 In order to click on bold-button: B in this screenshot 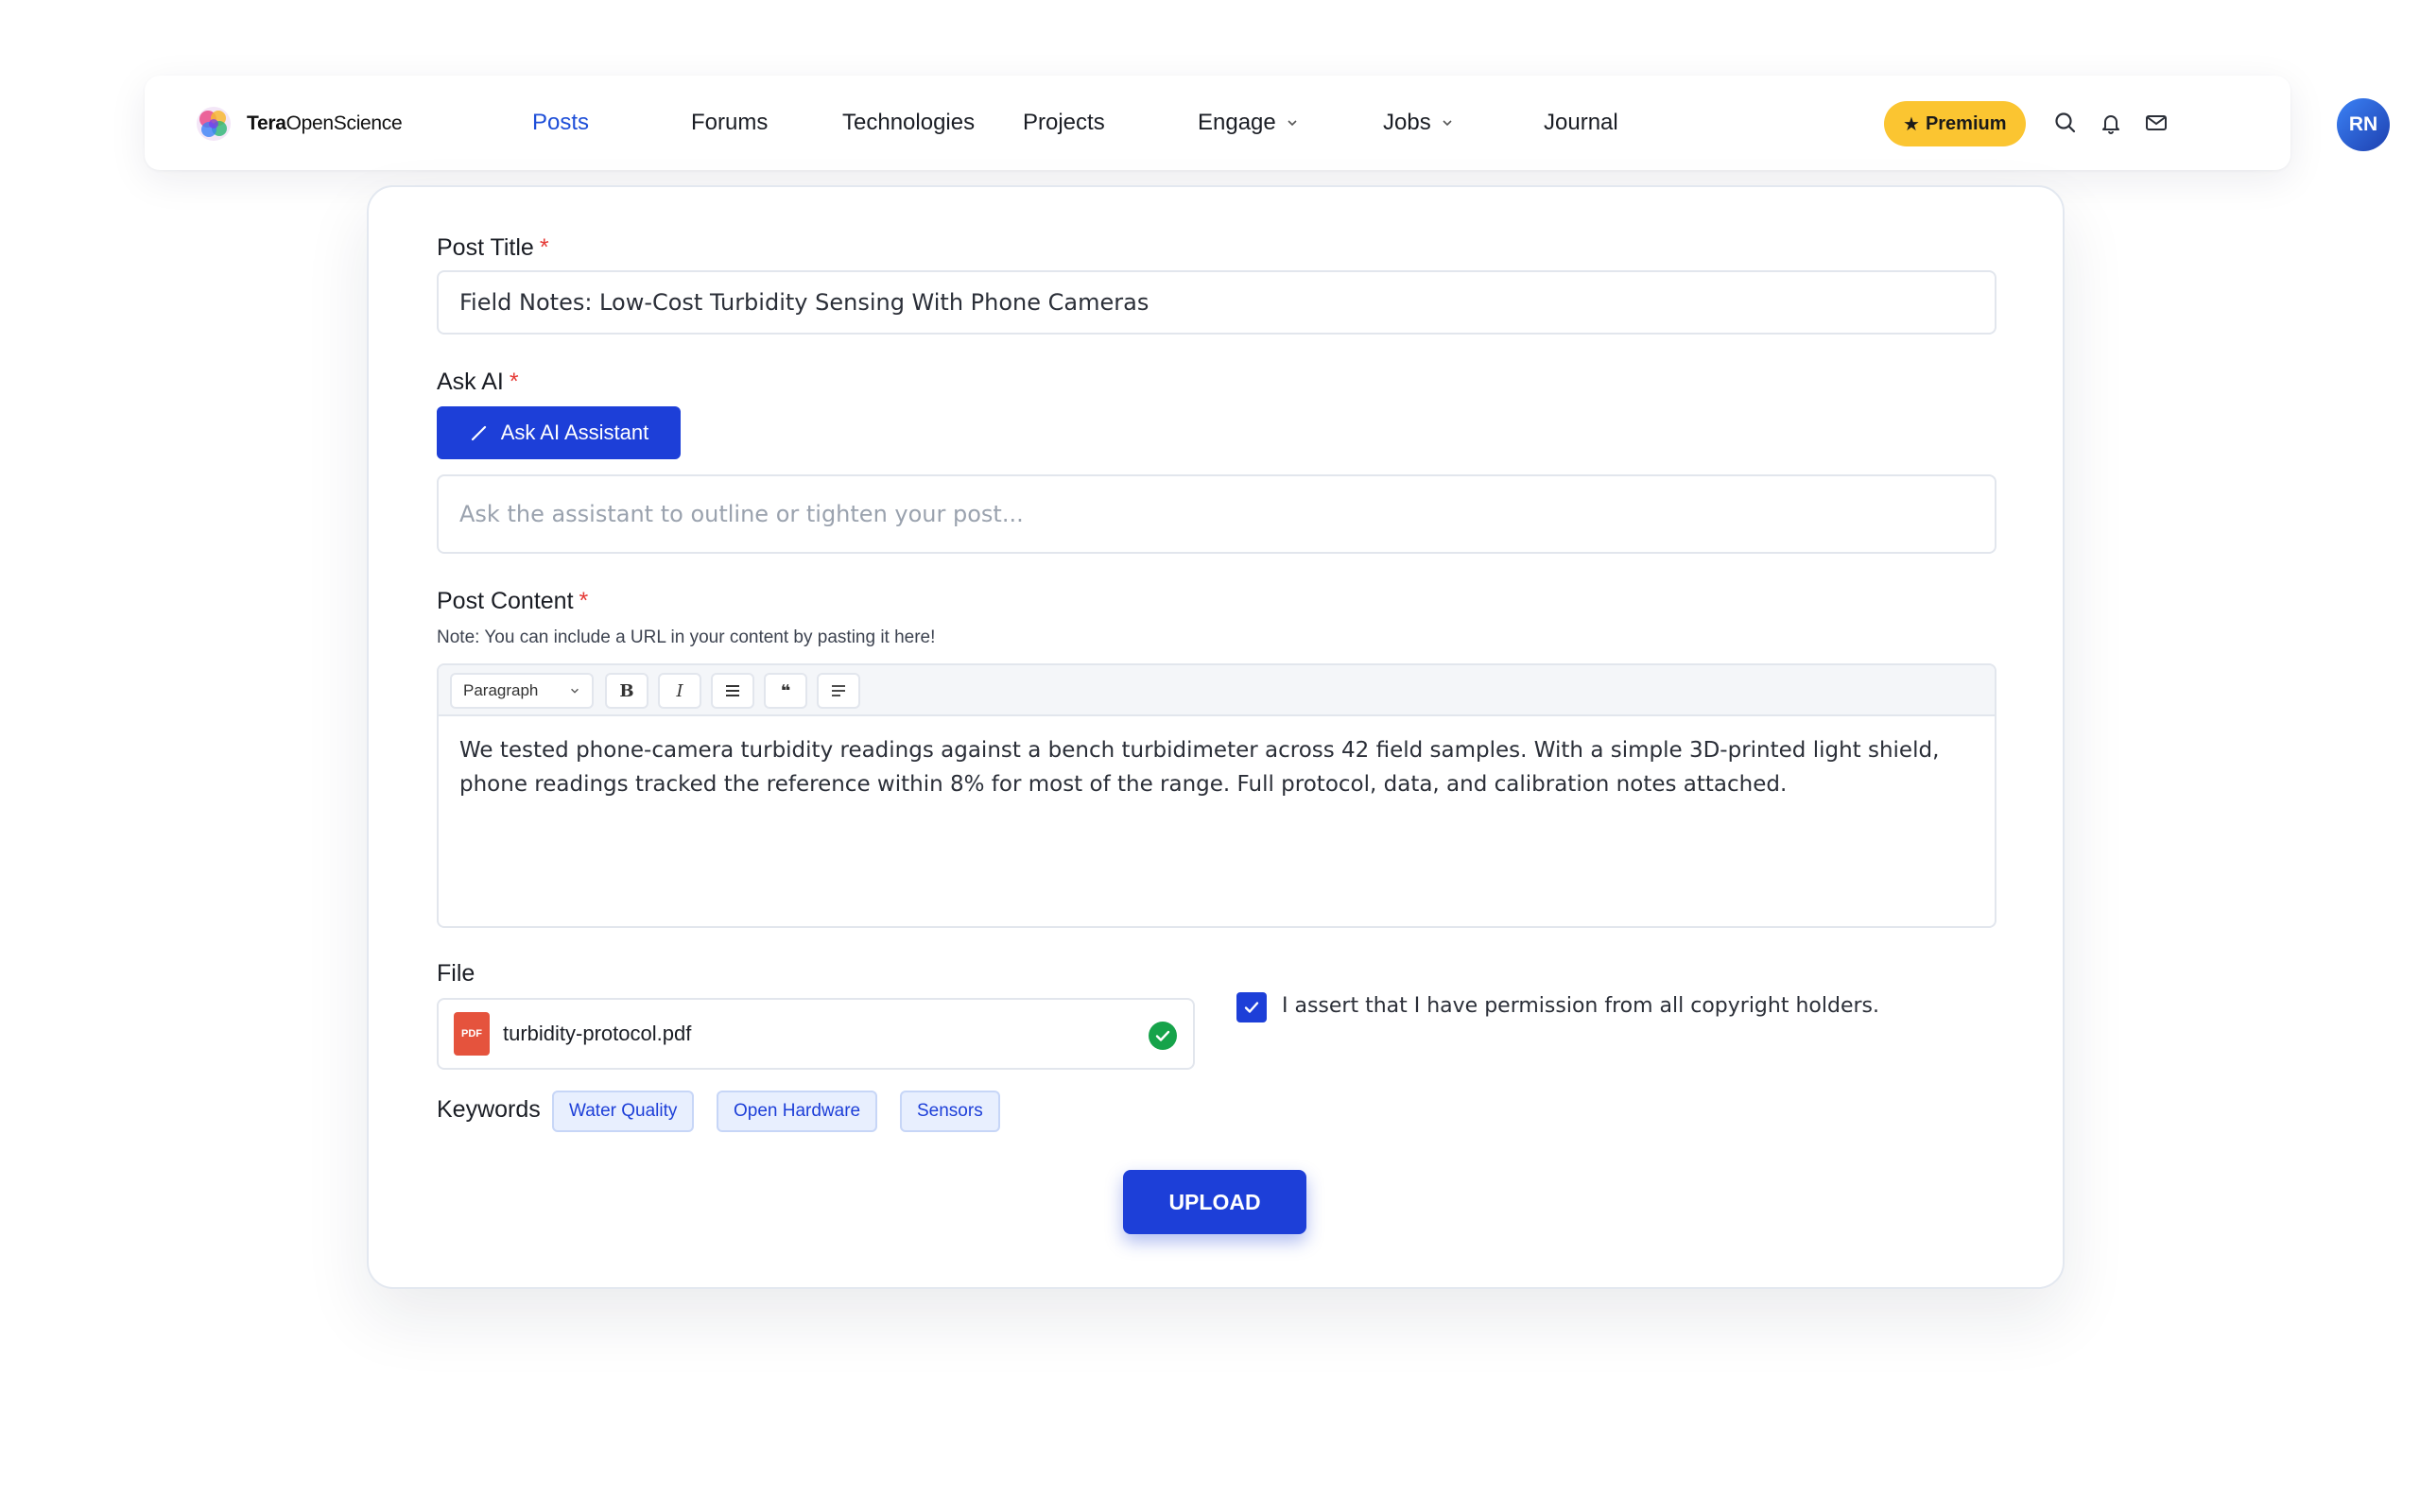, I will do `click(626, 691)`.